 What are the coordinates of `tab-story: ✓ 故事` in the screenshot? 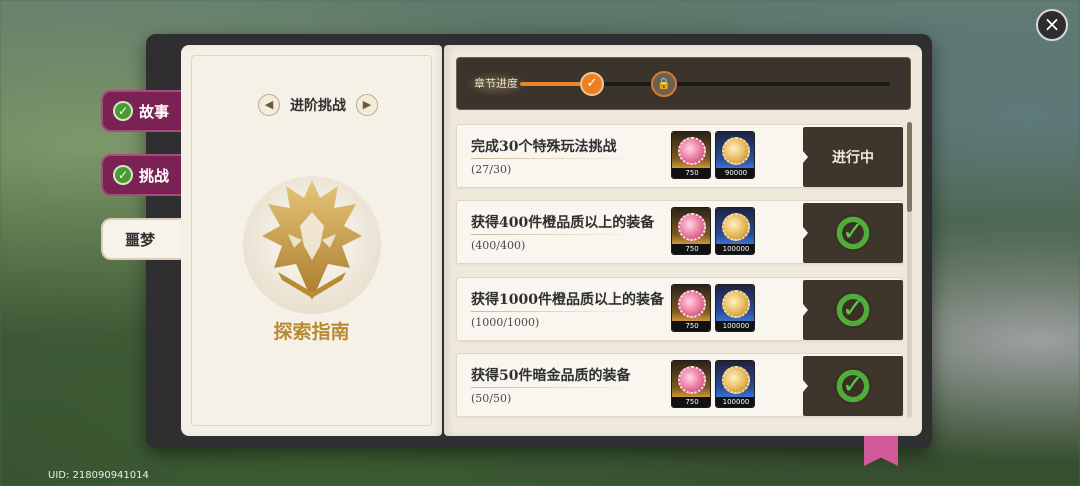 It's located at (143, 111).